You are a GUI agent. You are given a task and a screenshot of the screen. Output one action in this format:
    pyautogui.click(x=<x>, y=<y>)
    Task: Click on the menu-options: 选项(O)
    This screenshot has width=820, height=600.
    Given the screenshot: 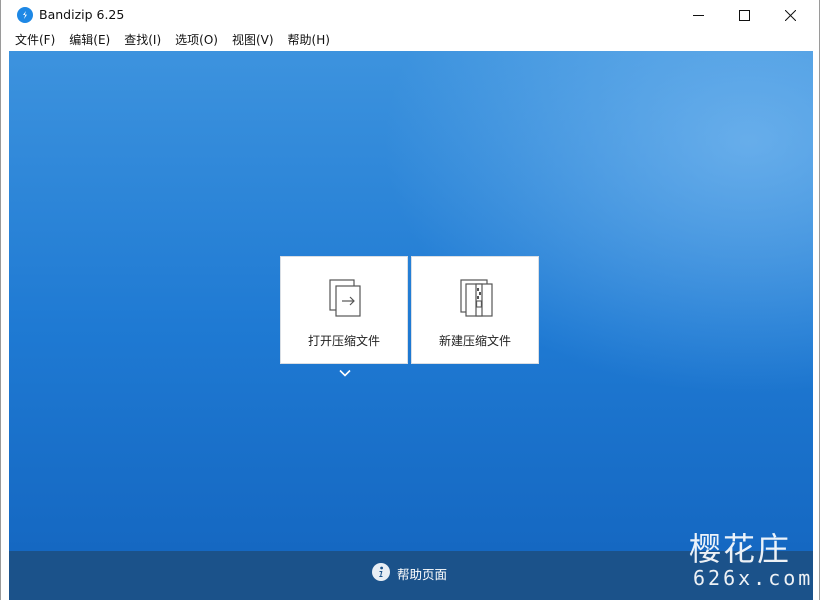 What is the action you would take?
    pyautogui.click(x=196, y=40)
    